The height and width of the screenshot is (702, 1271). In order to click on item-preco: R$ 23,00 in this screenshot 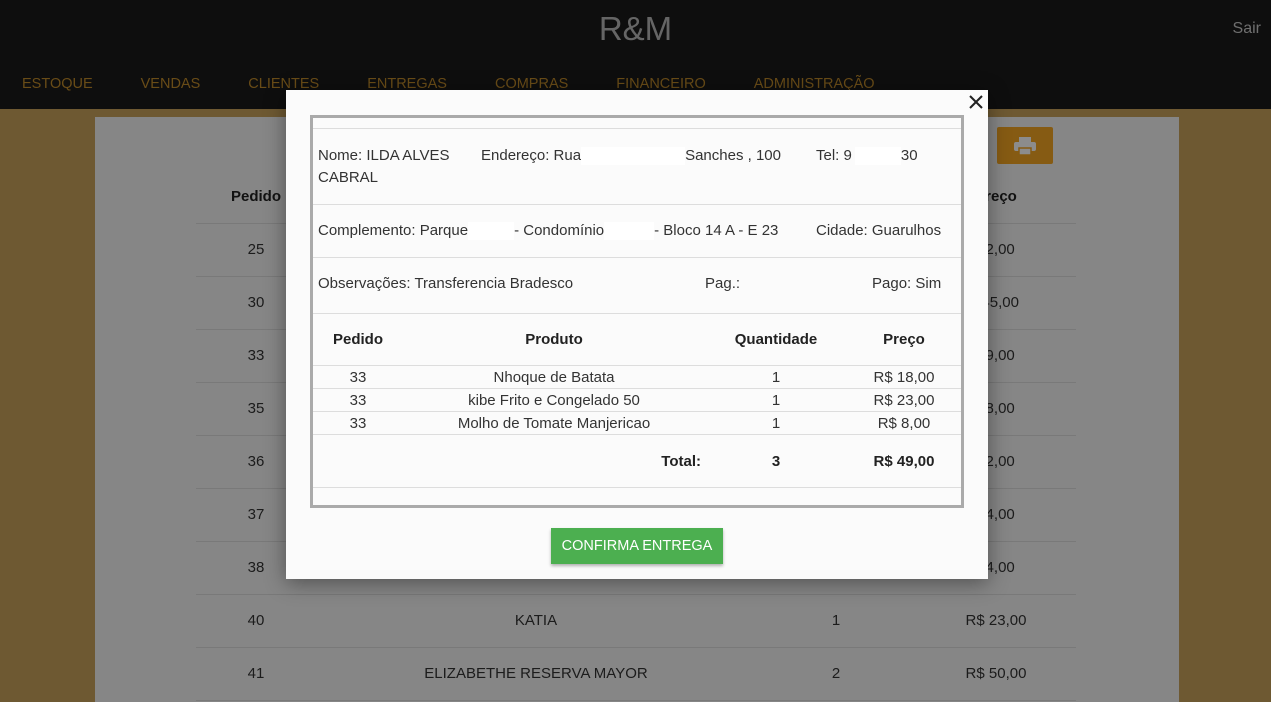, I will do `click(904, 400)`.